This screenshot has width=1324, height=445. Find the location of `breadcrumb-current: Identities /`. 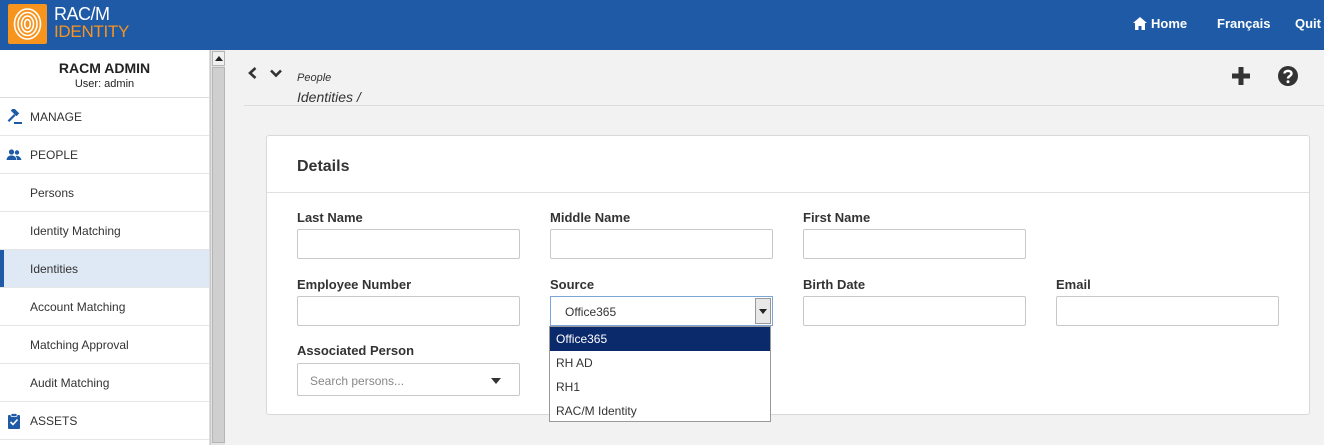

breadcrumb-current: Identities / is located at coordinates (329, 97).